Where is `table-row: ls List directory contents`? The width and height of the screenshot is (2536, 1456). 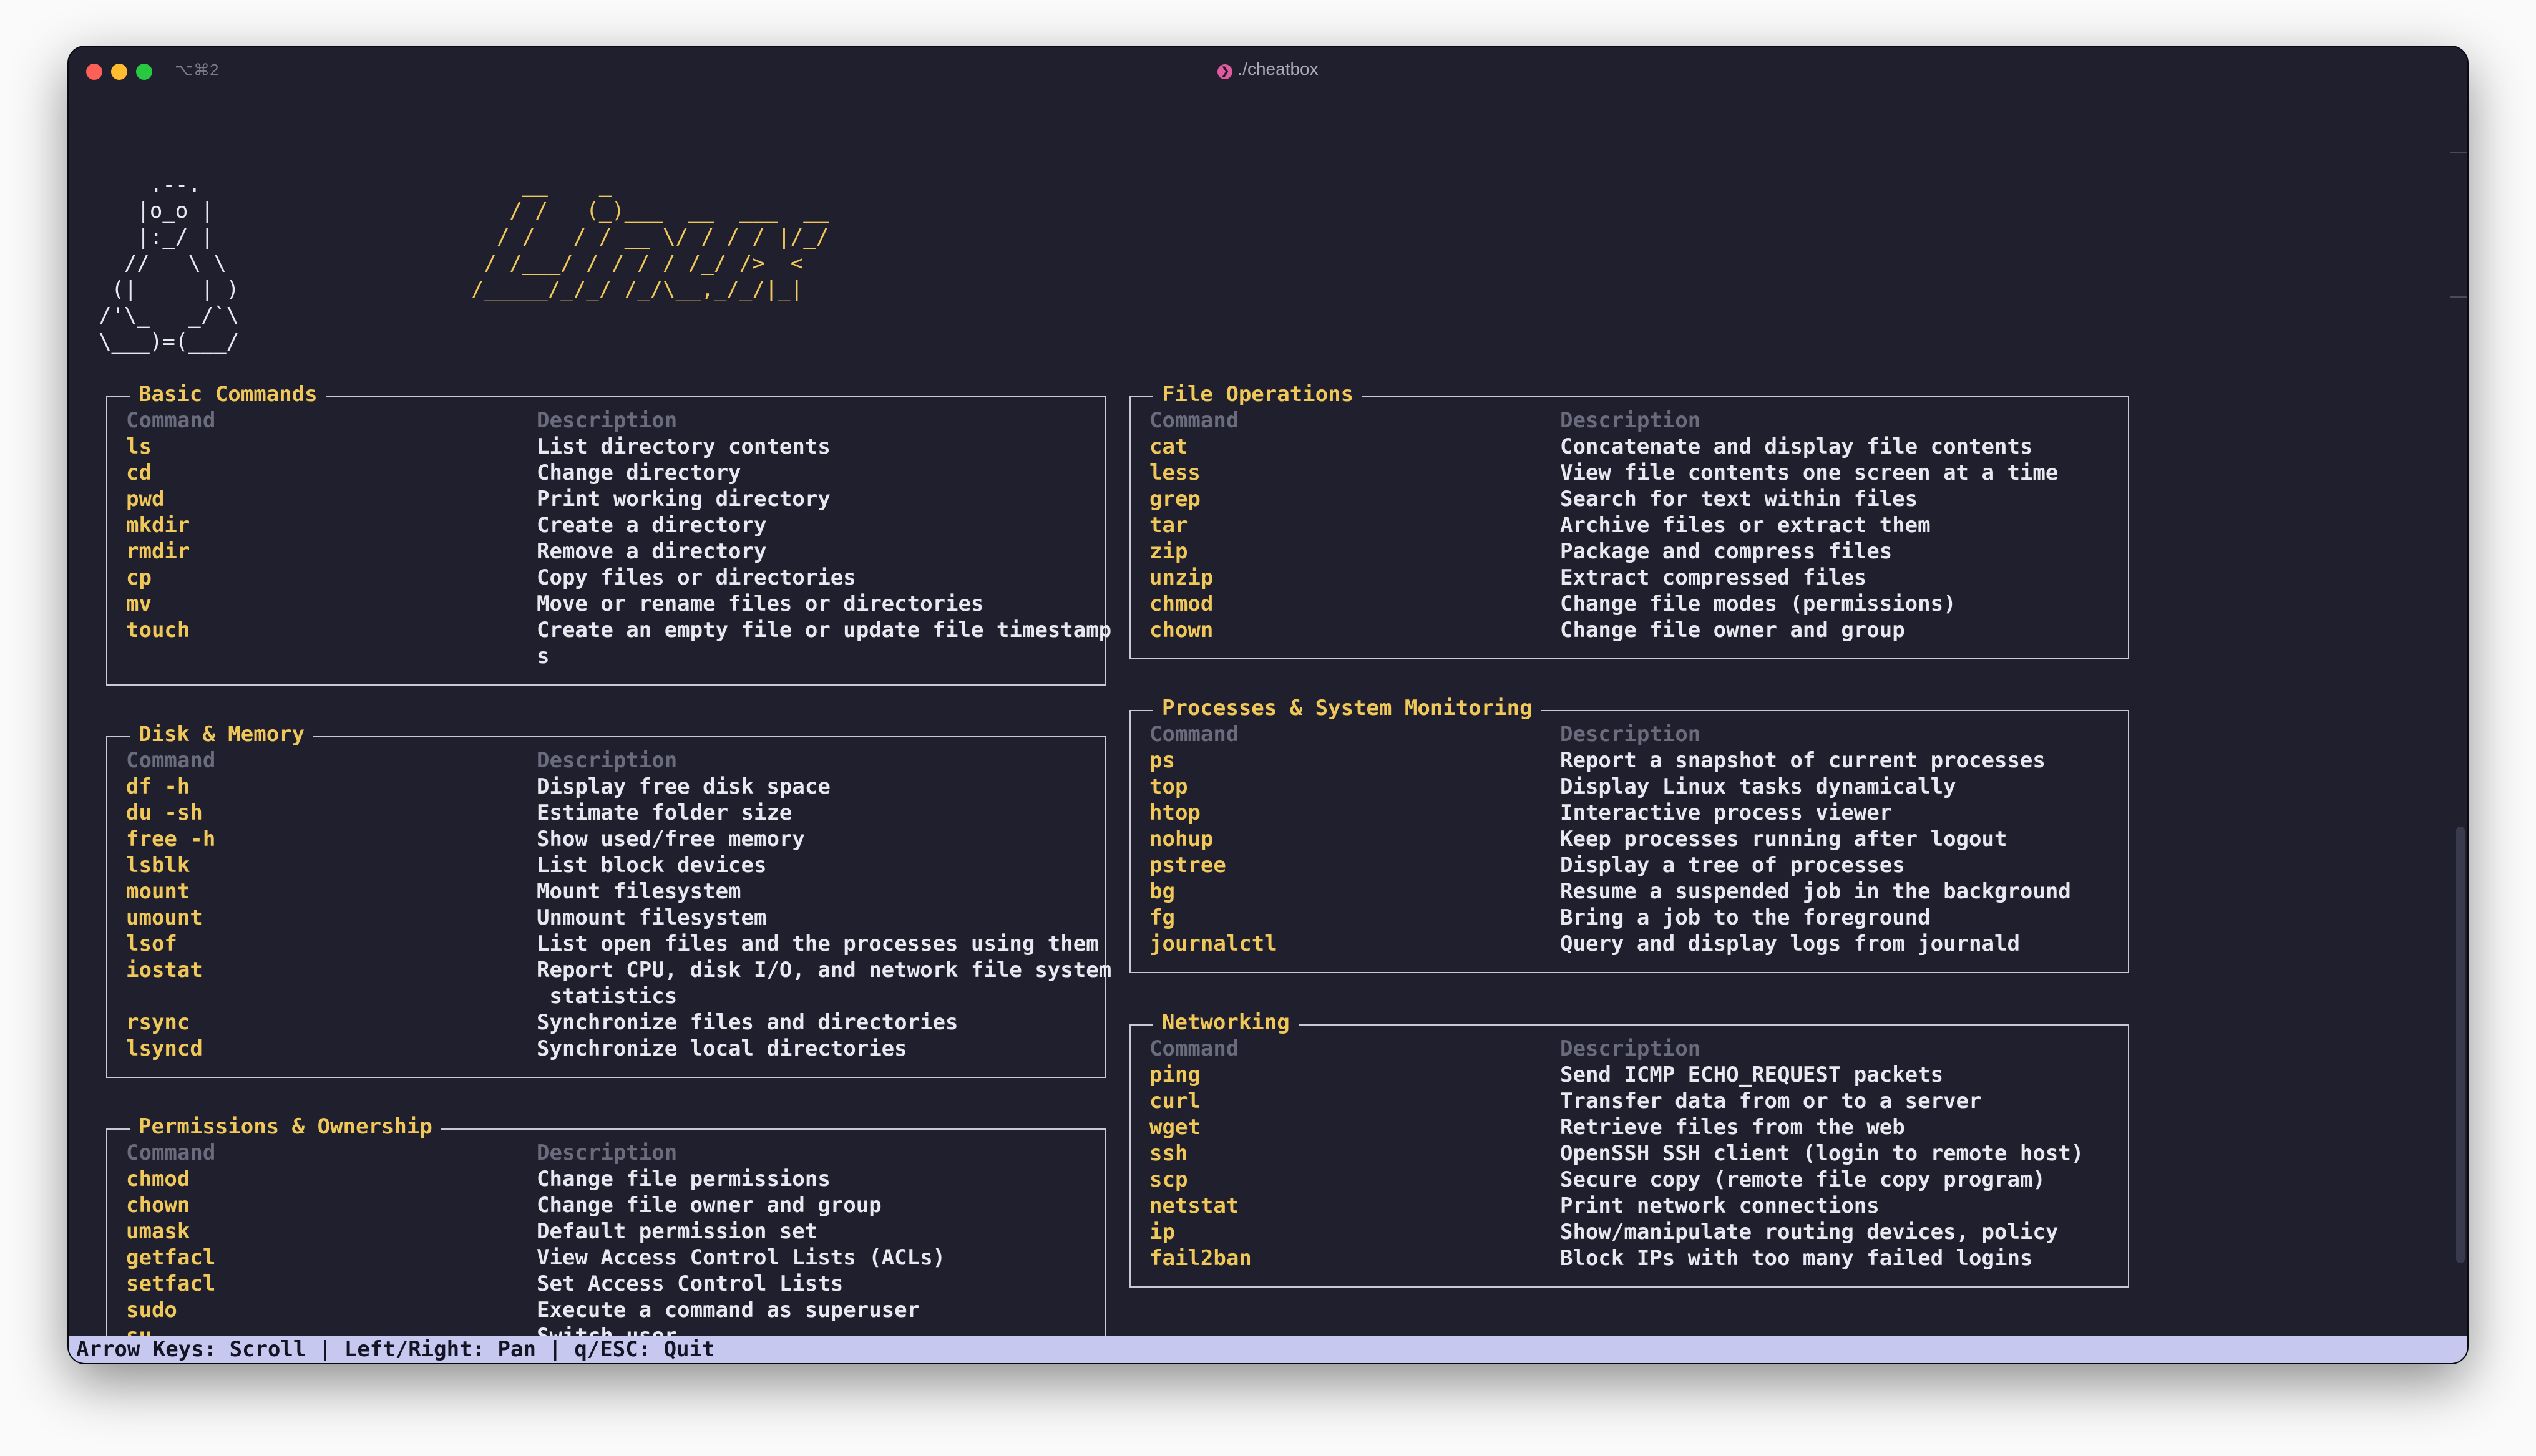
table-row: ls List directory contents is located at coordinates (606, 447).